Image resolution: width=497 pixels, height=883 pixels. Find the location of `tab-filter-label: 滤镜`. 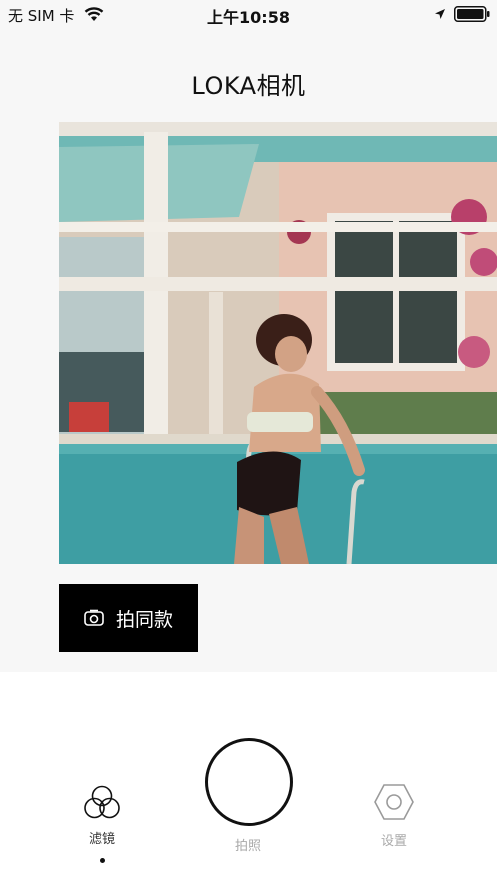

tab-filter-label: 滤镜 is located at coordinates (101, 839).